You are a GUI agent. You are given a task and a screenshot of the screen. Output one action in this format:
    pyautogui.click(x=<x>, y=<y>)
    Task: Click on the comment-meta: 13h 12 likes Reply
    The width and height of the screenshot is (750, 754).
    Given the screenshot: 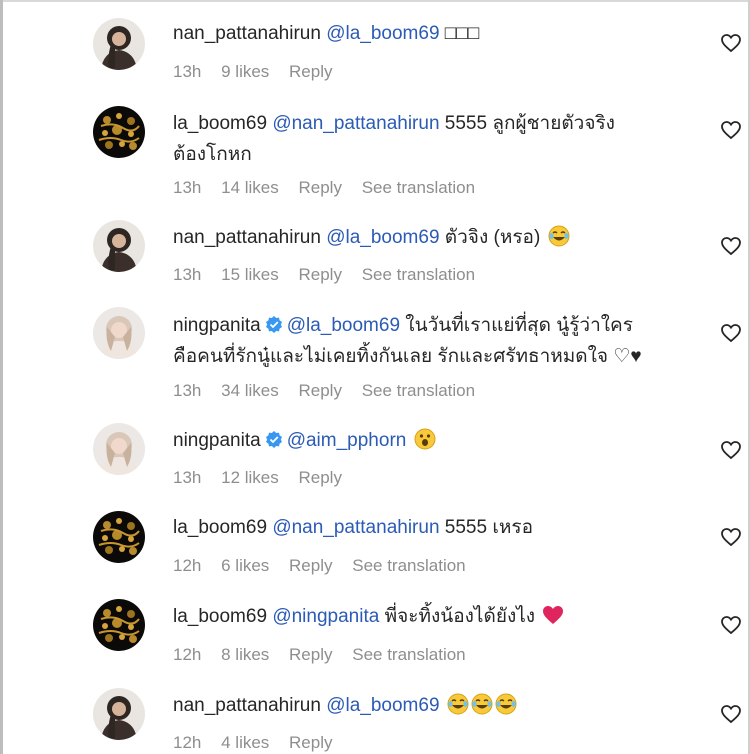 What is the action you would take?
    pyautogui.click(x=265, y=478)
    